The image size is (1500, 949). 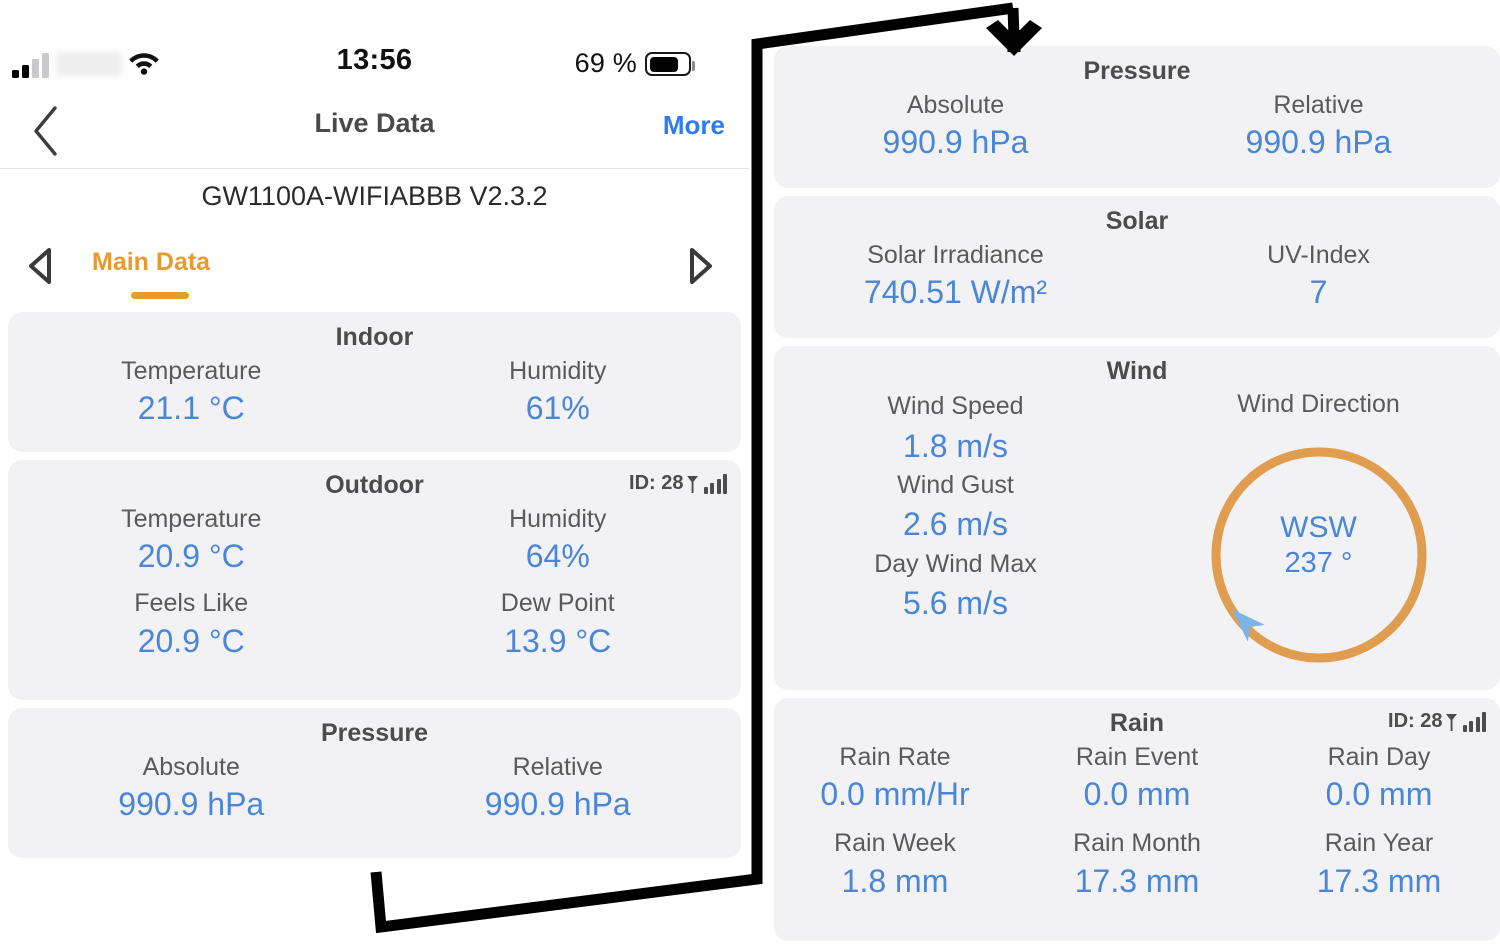 What do you see at coordinates (374, 123) in the screenshot?
I see `page-title: Live Data` at bounding box center [374, 123].